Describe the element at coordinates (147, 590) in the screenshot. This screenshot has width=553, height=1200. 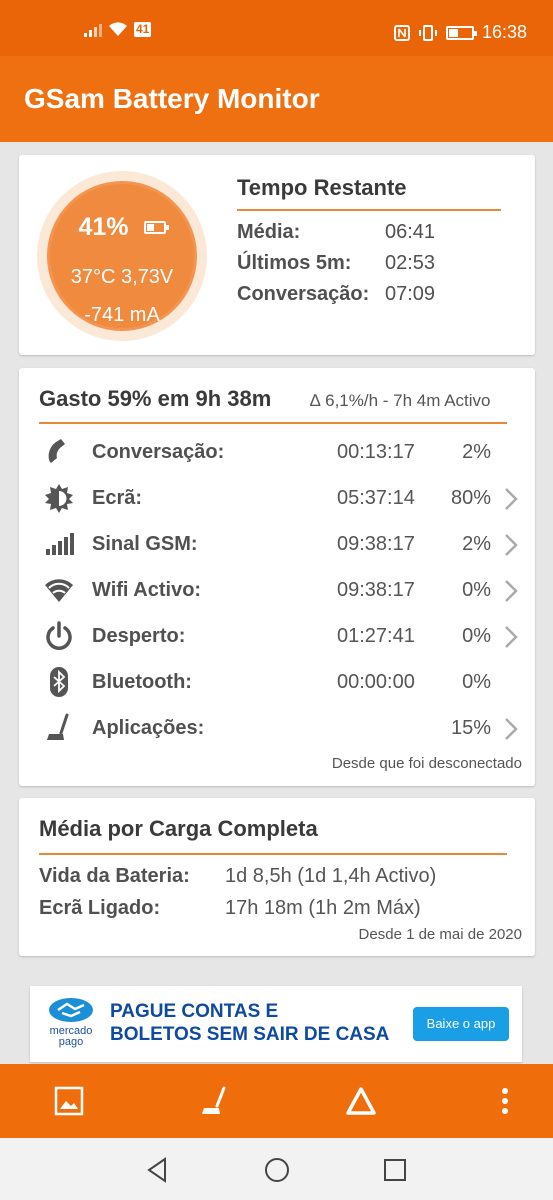
I see `usage-label: Wifi Activo:` at that location.